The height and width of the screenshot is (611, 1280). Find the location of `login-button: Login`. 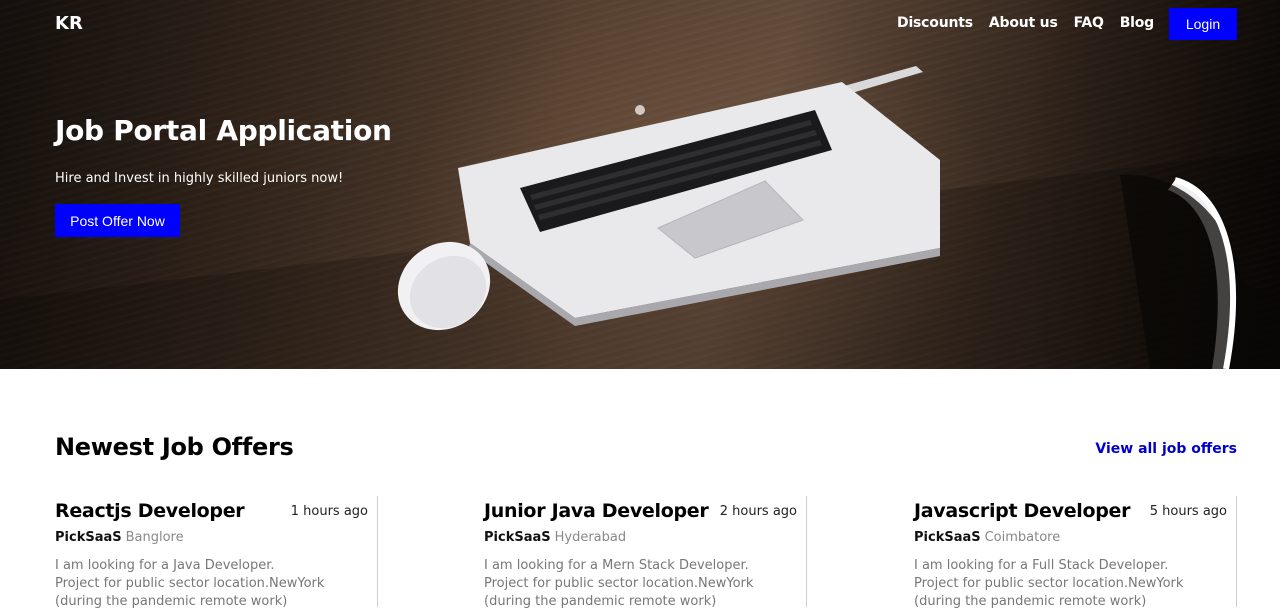

login-button: Login is located at coordinates (1203, 24).